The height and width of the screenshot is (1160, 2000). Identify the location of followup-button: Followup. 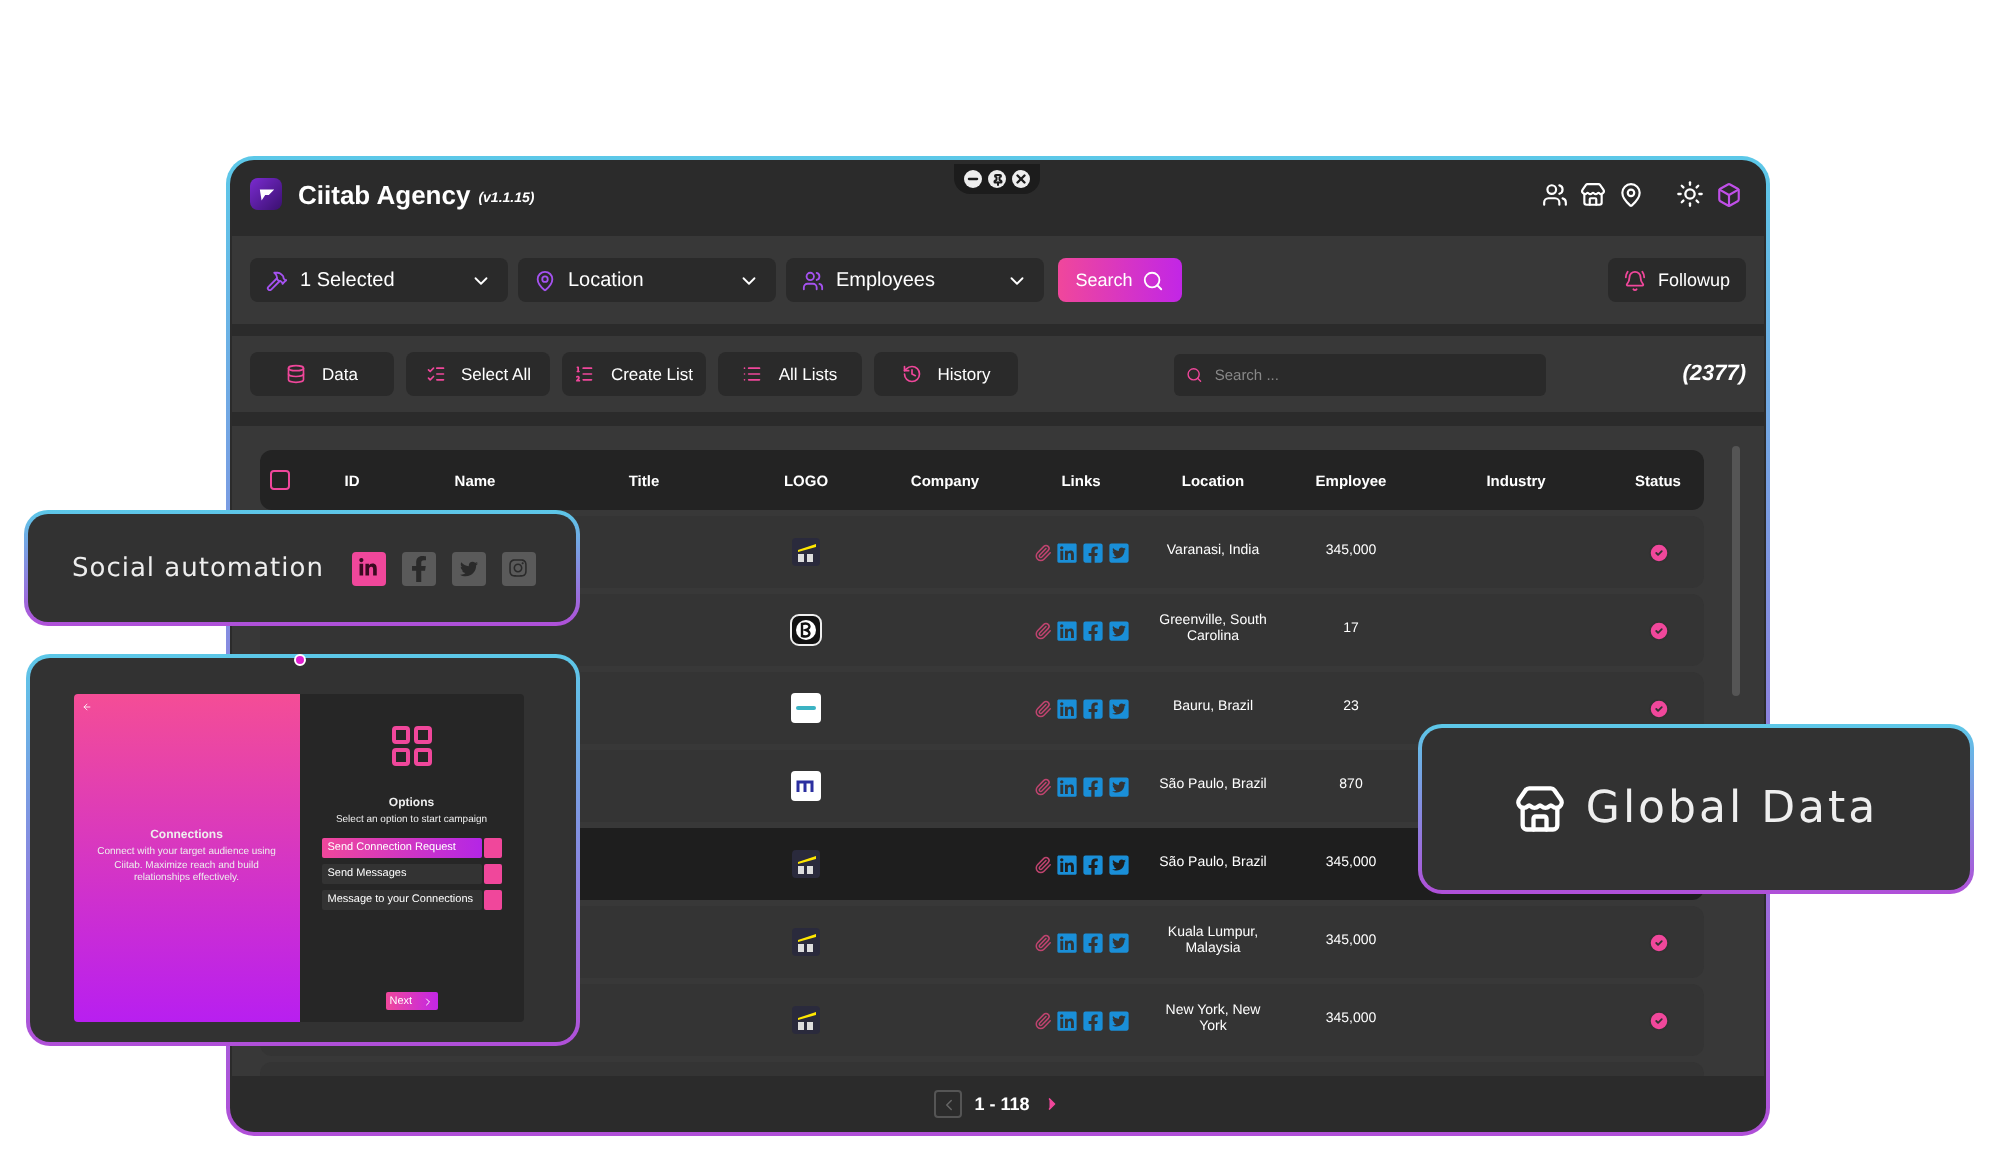
(1676, 280).